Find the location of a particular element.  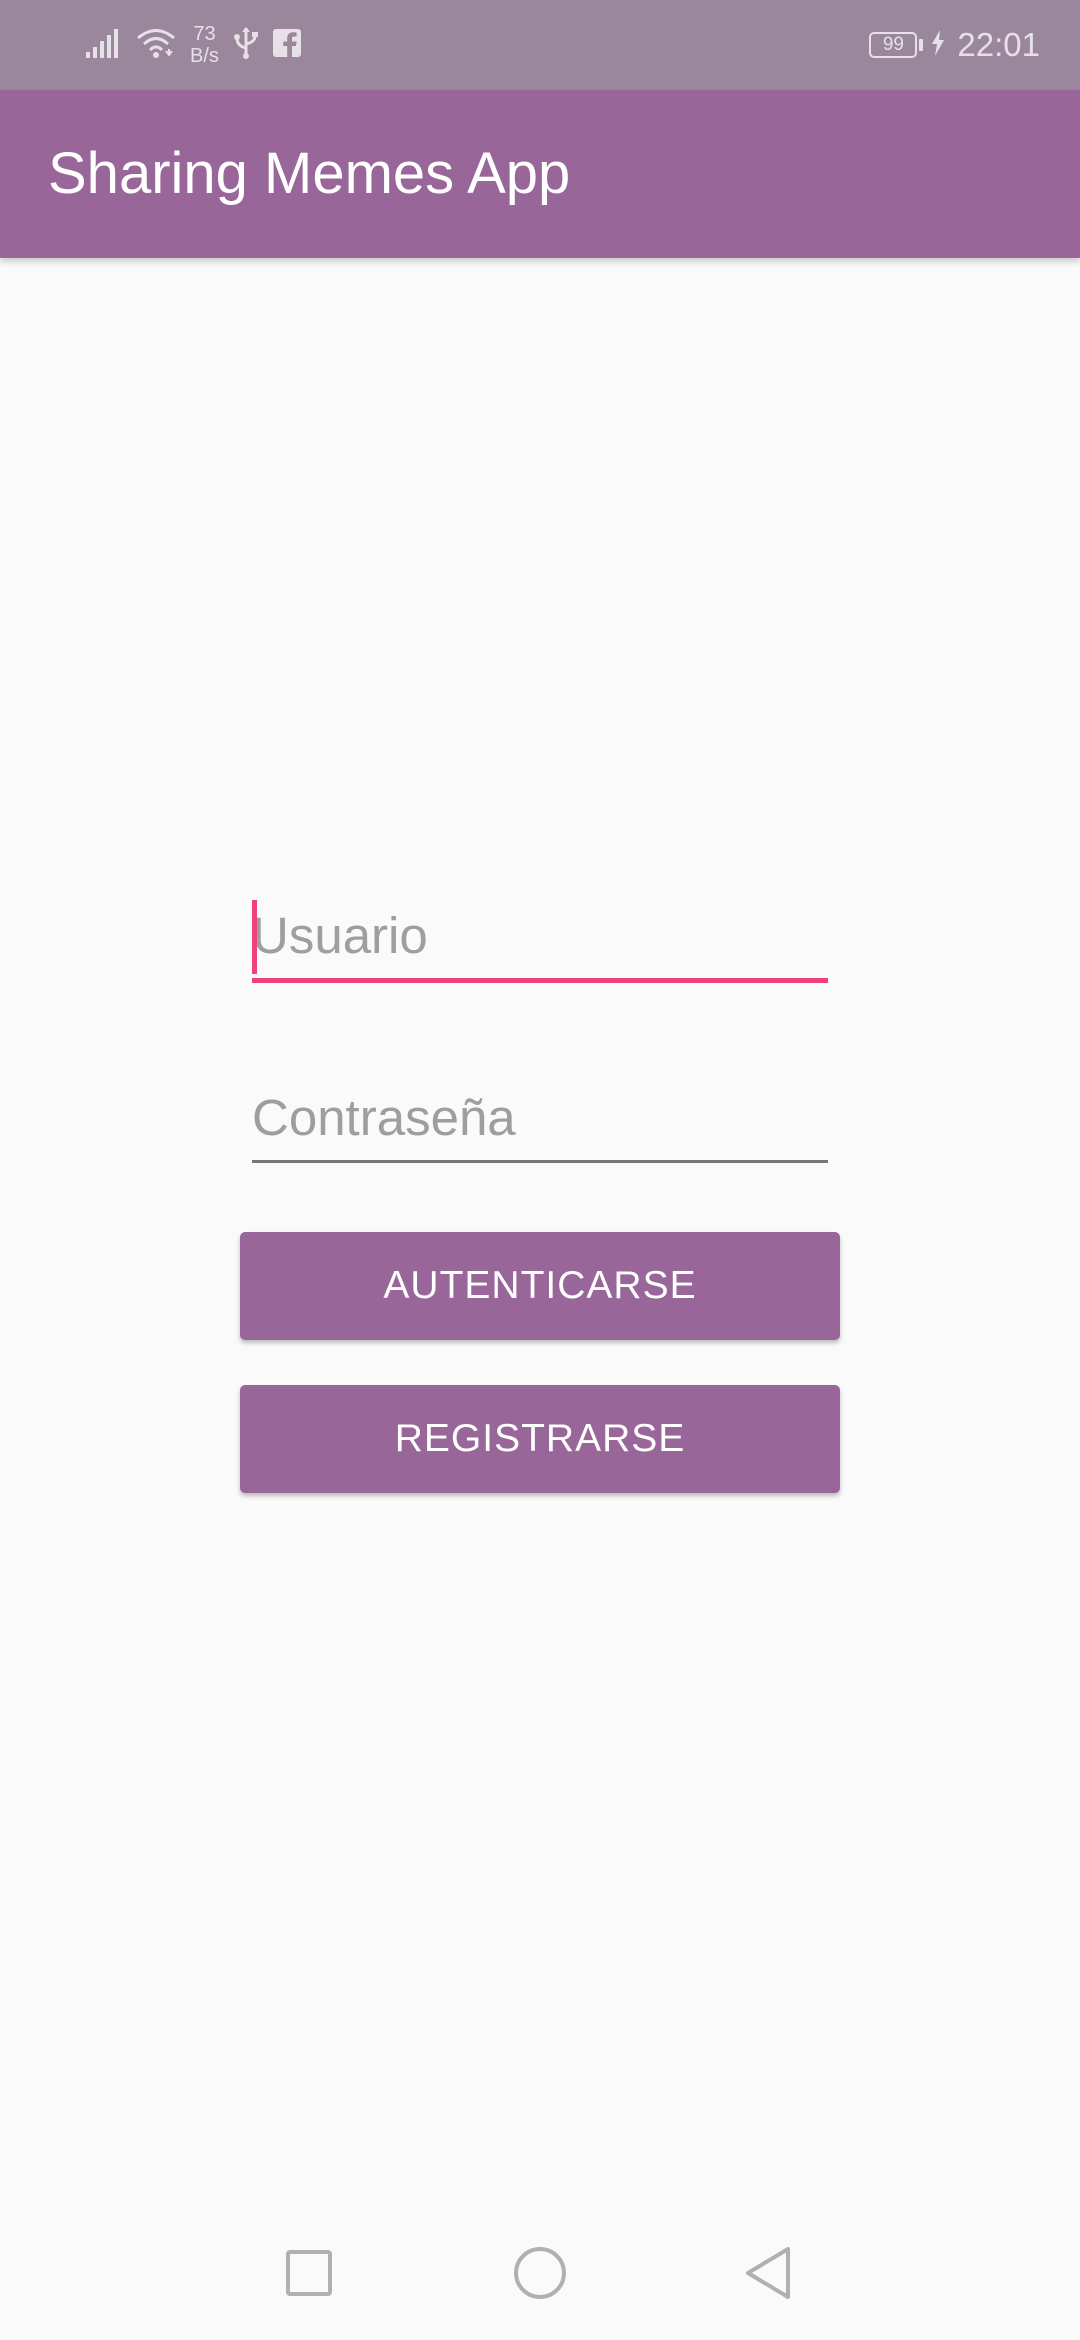

back-button is located at coordinates (769, 2275).